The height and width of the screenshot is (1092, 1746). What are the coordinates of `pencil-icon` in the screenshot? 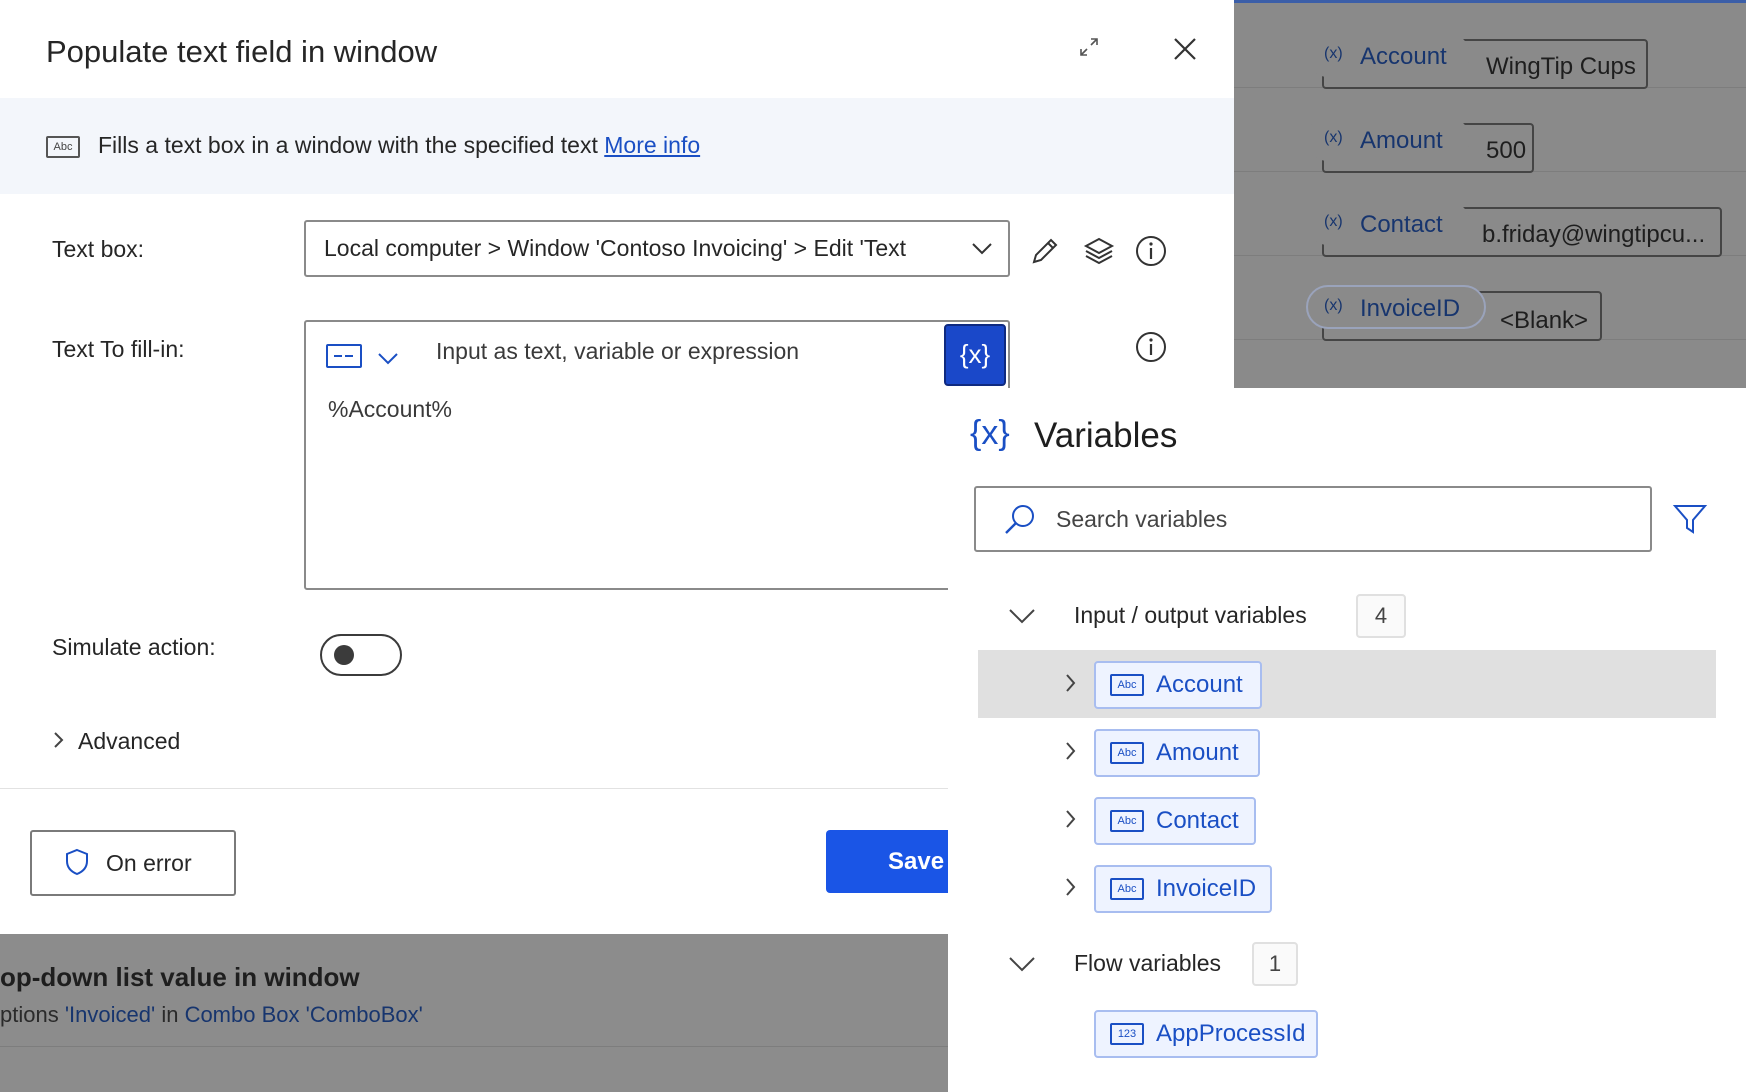 It's located at (1045, 251).